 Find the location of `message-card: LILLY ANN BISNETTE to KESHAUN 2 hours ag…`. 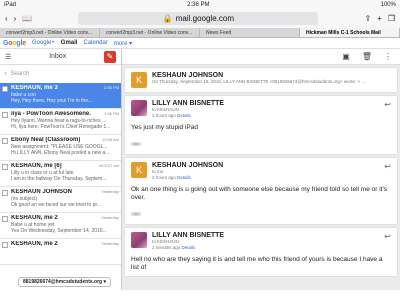

message-card: LILLY ANN BISNETTE to KESHAUN 2 hours ag… is located at coordinates (261, 125).